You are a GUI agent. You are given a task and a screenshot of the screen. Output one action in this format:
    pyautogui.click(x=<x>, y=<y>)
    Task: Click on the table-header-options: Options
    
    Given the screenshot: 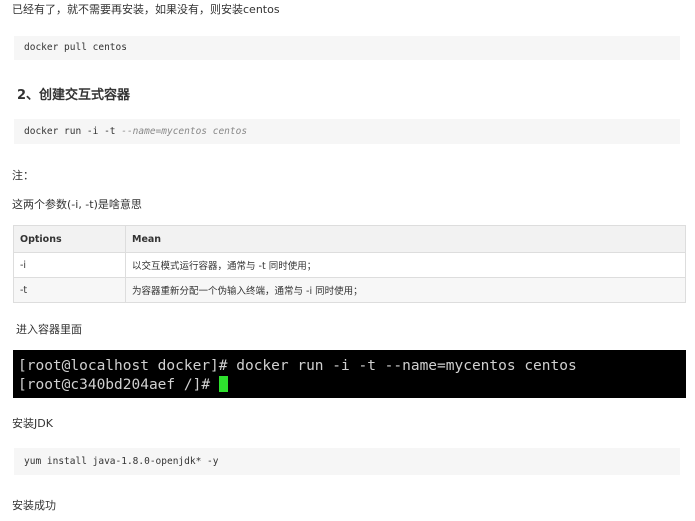 What is the action you would take?
    pyautogui.click(x=69, y=239)
    